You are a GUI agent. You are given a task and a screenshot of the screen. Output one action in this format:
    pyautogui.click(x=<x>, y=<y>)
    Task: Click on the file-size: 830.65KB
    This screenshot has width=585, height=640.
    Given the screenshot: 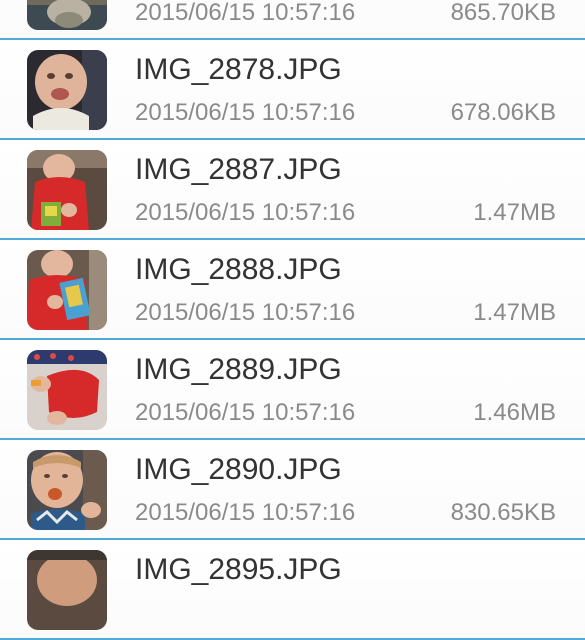 What is the action you would take?
    pyautogui.click(x=503, y=512)
    